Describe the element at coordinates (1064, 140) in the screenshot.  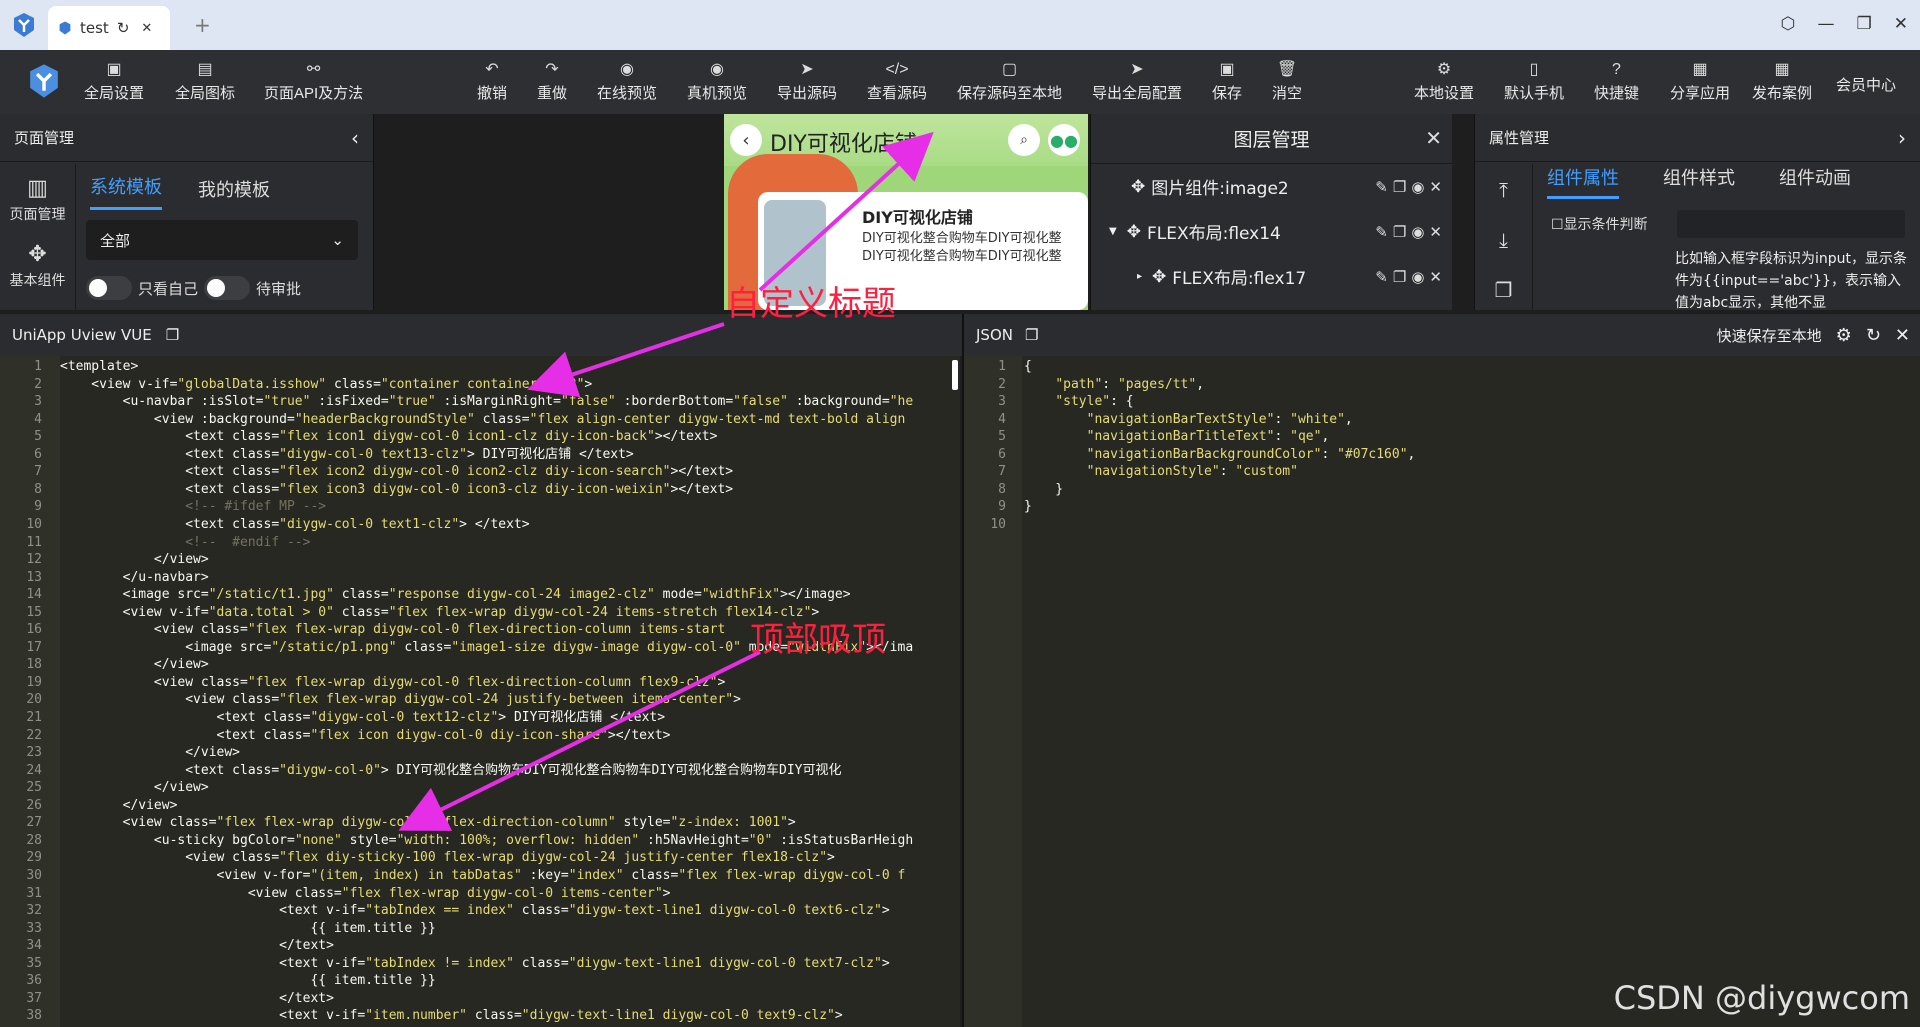
I see `wechat-icon: ●●` at that location.